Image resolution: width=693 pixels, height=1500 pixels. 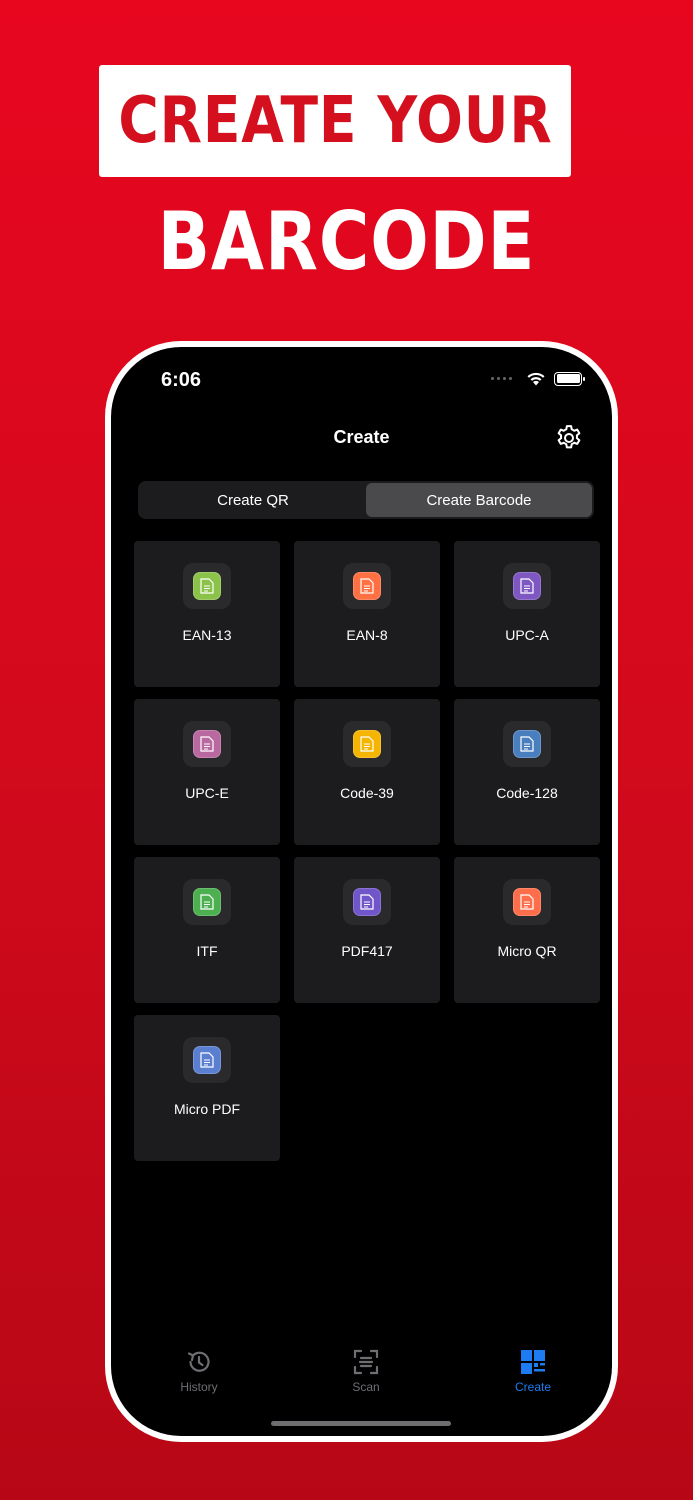 I want to click on cellular-dots-icon, so click(x=501, y=378).